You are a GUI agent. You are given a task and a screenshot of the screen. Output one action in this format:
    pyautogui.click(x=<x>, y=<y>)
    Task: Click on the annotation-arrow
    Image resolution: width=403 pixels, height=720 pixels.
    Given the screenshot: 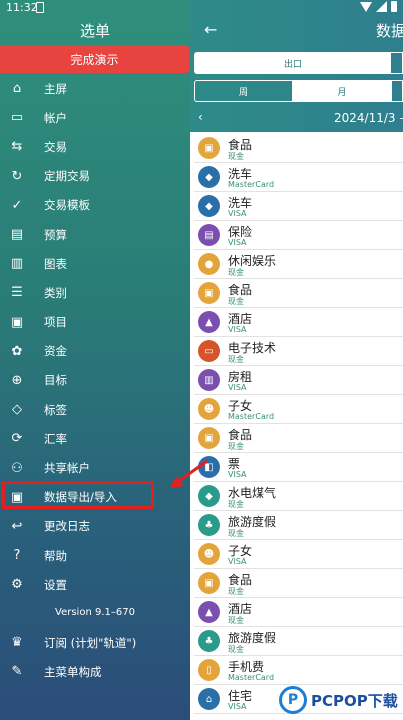 What is the action you would take?
    pyautogui.click(x=189, y=473)
    